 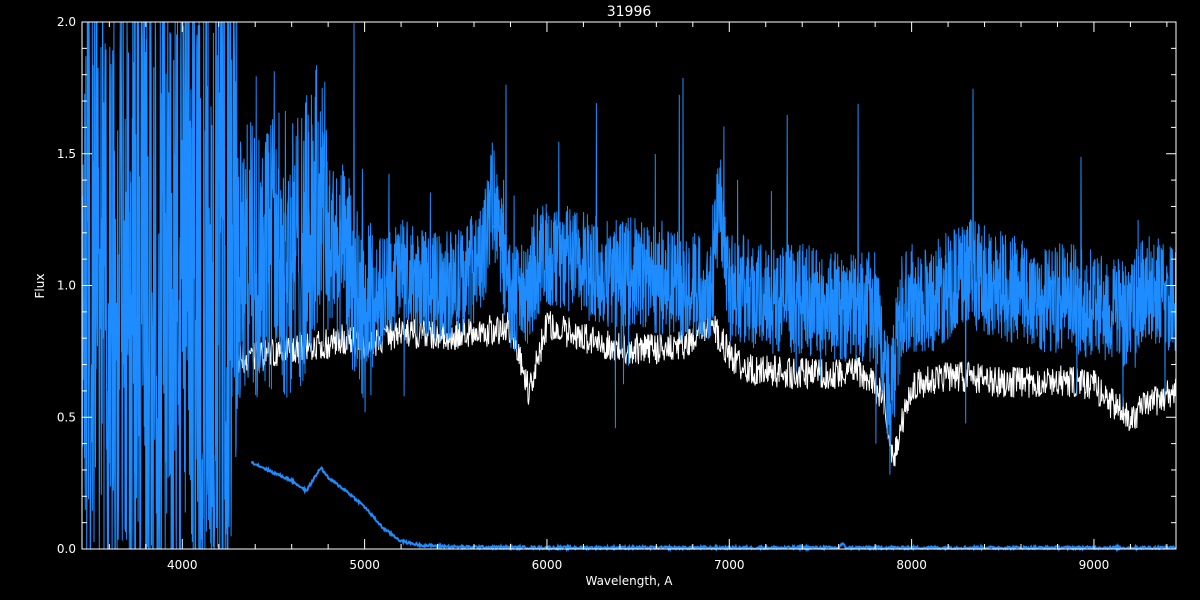 I want to click on x-tick-label: 4000, so click(x=182, y=565).